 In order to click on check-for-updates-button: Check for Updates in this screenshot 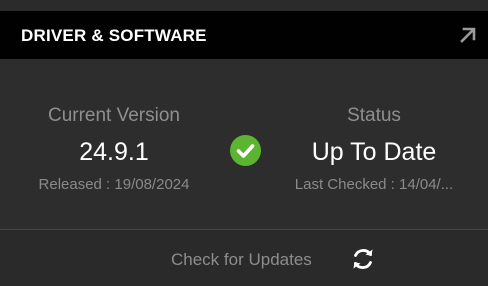, I will do `click(275, 259)`.